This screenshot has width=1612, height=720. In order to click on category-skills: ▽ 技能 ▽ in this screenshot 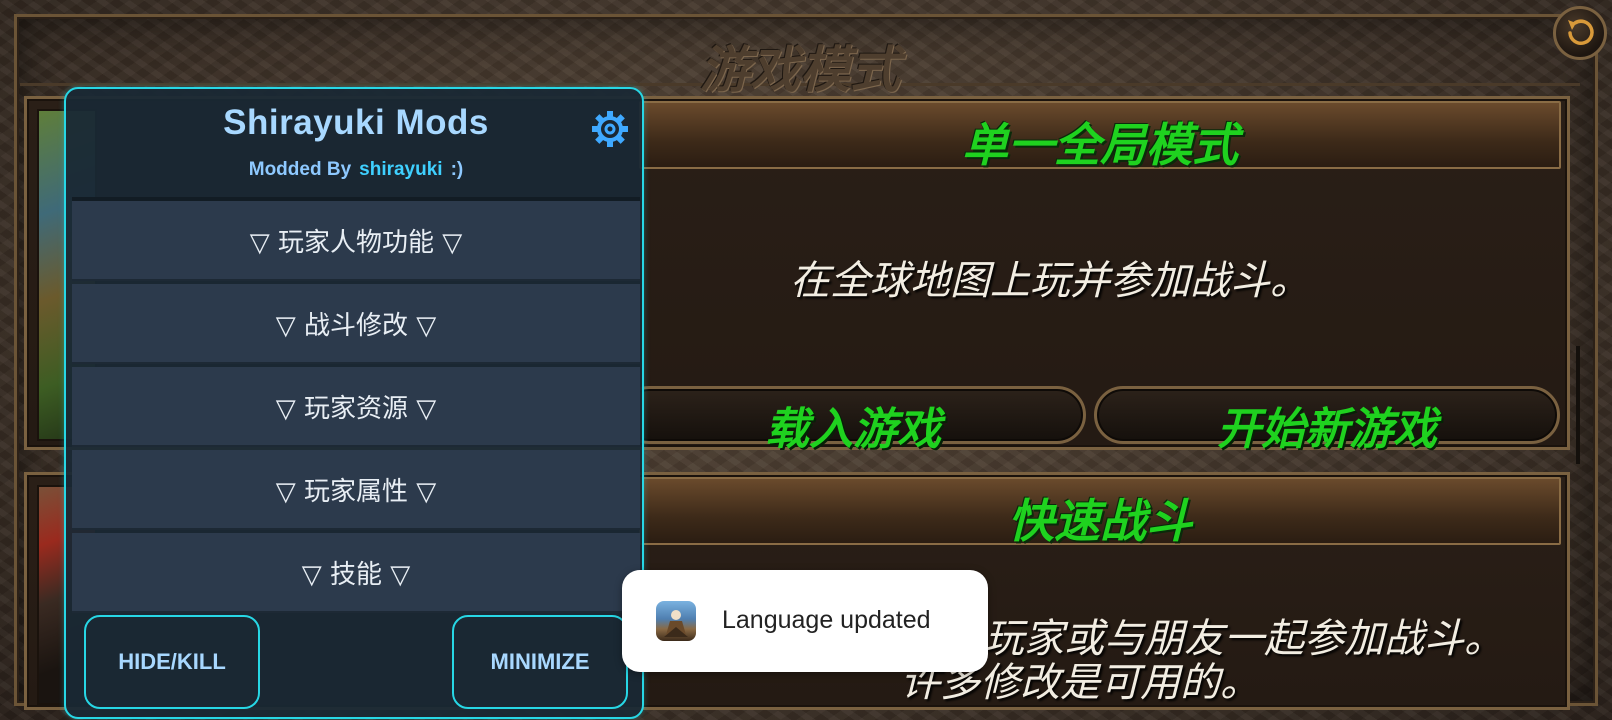, I will do `click(356, 573)`.